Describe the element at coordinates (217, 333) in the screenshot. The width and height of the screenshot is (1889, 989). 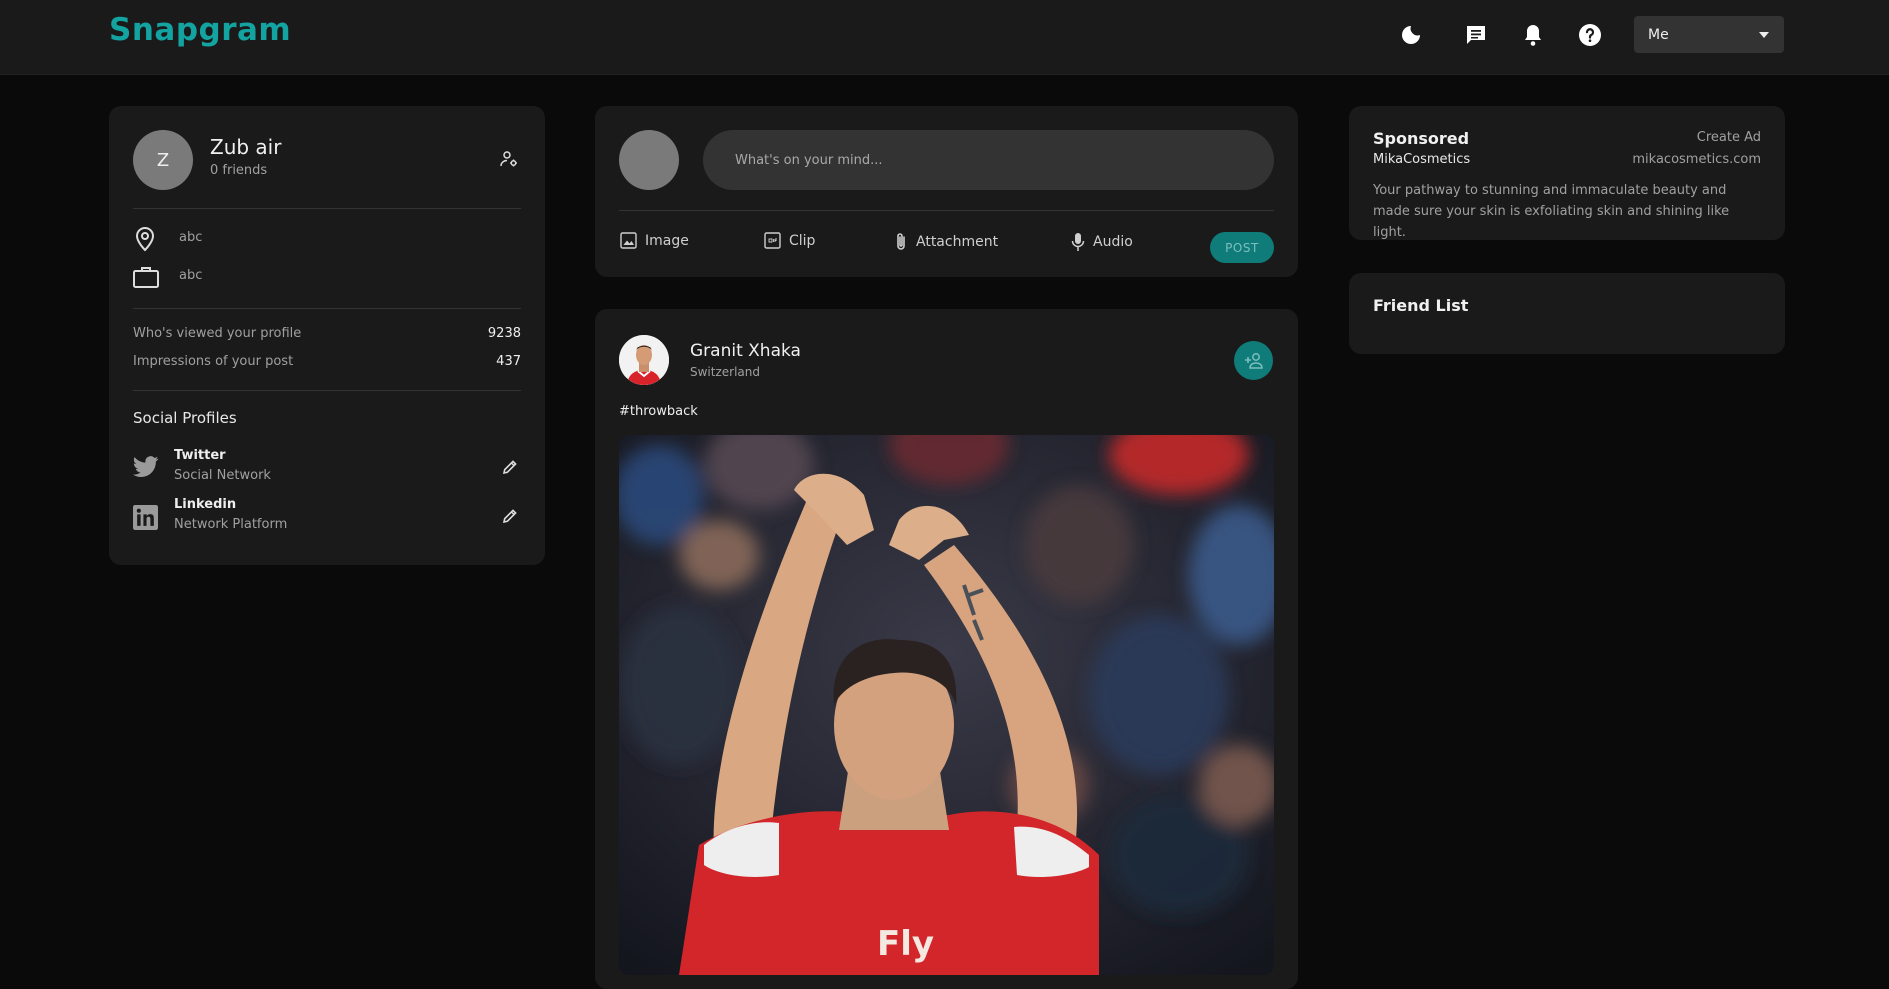
I see `profile-views-label: Who's viewed your profile` at that location.